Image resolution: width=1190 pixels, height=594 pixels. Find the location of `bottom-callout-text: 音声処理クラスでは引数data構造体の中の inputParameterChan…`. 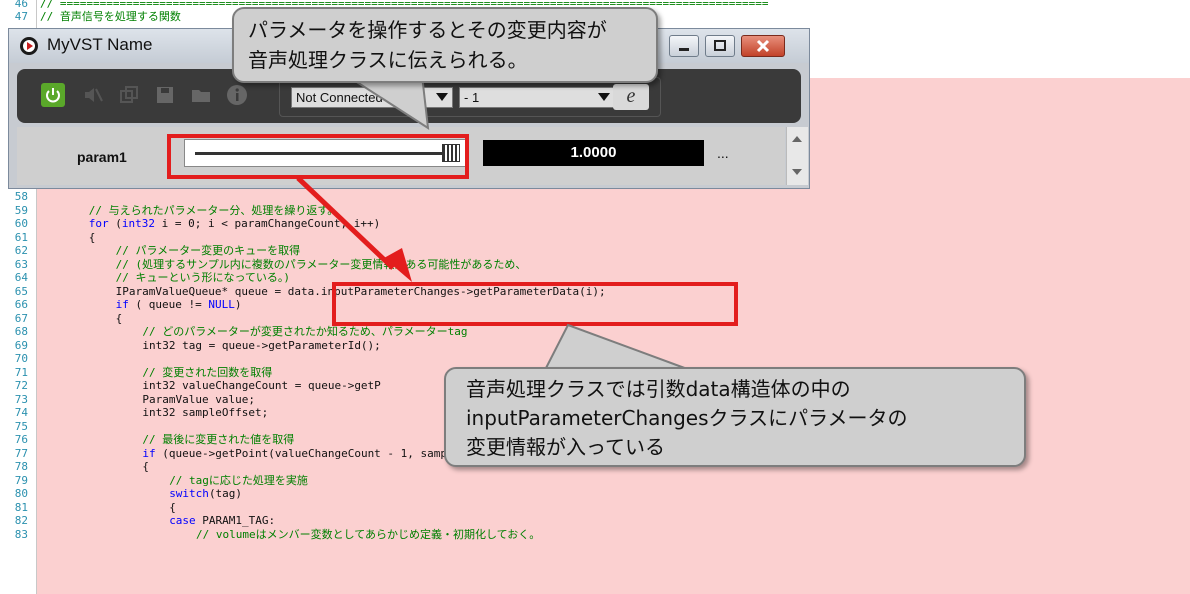

bottom-callout-text: 音声処理クラスでは引数data構造体の中の inputParameterChan… is located at coordinates (687, 418).